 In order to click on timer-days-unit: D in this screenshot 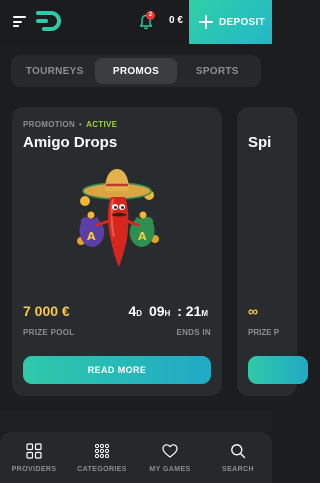, I will do `click(139, 313)`.